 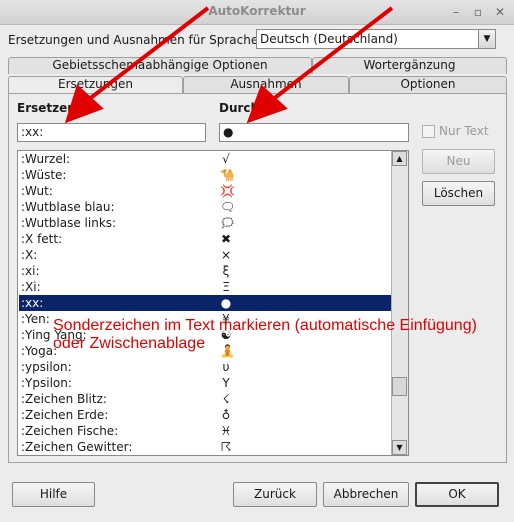 I want to click on tab-locale-options: Gebietsschemaabhängige Optionen, so click(x=160, y=65).